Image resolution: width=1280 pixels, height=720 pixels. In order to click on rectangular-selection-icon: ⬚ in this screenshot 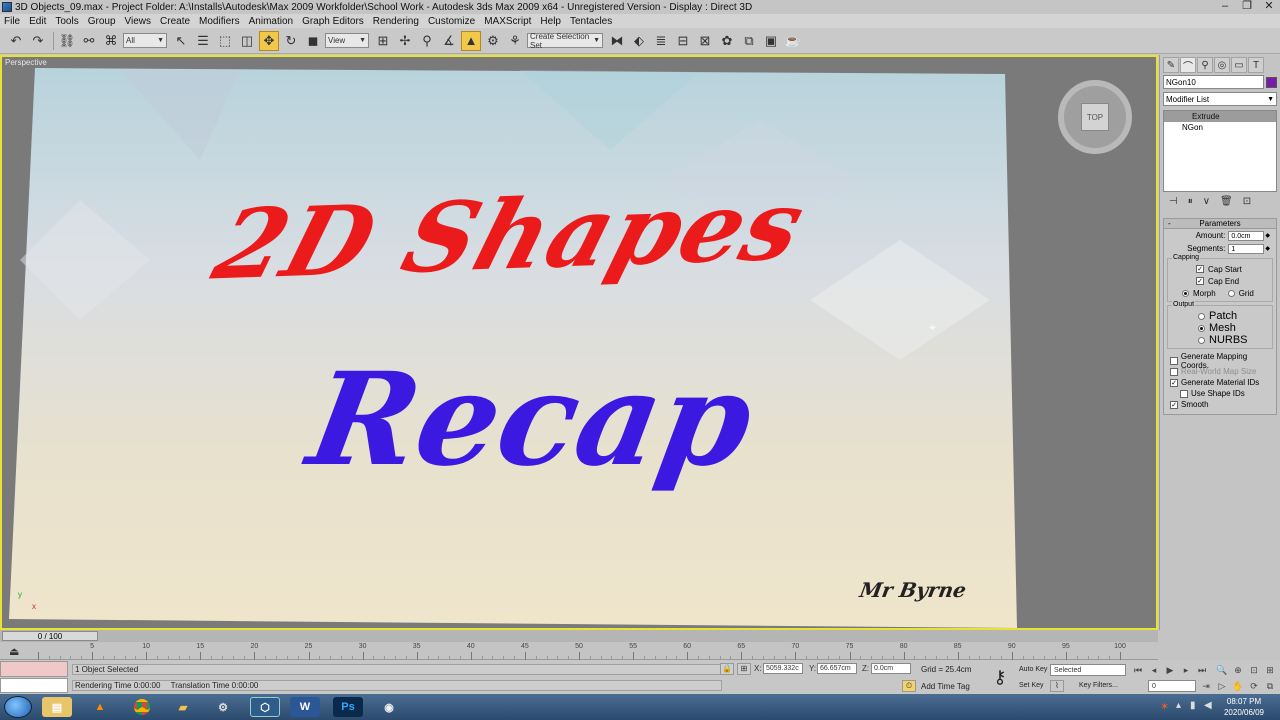, I will do `click(225, 41)`.